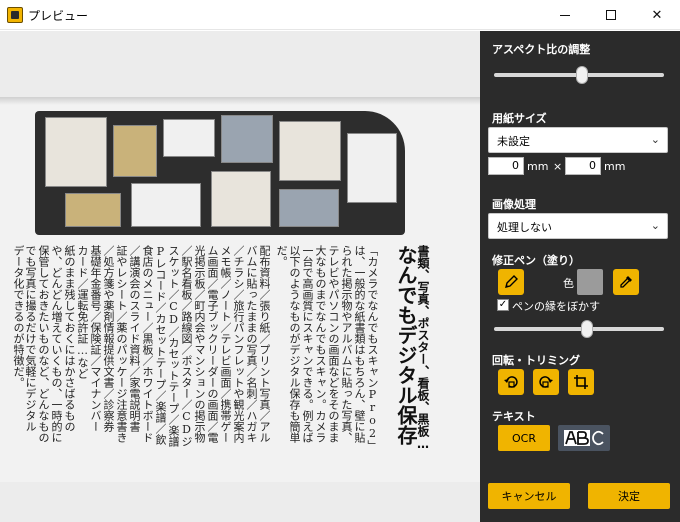 The image size is (680, 522). Describe the element at coordinates (281, 256) in the screenshot. I see `article-column: だ。` at that location.